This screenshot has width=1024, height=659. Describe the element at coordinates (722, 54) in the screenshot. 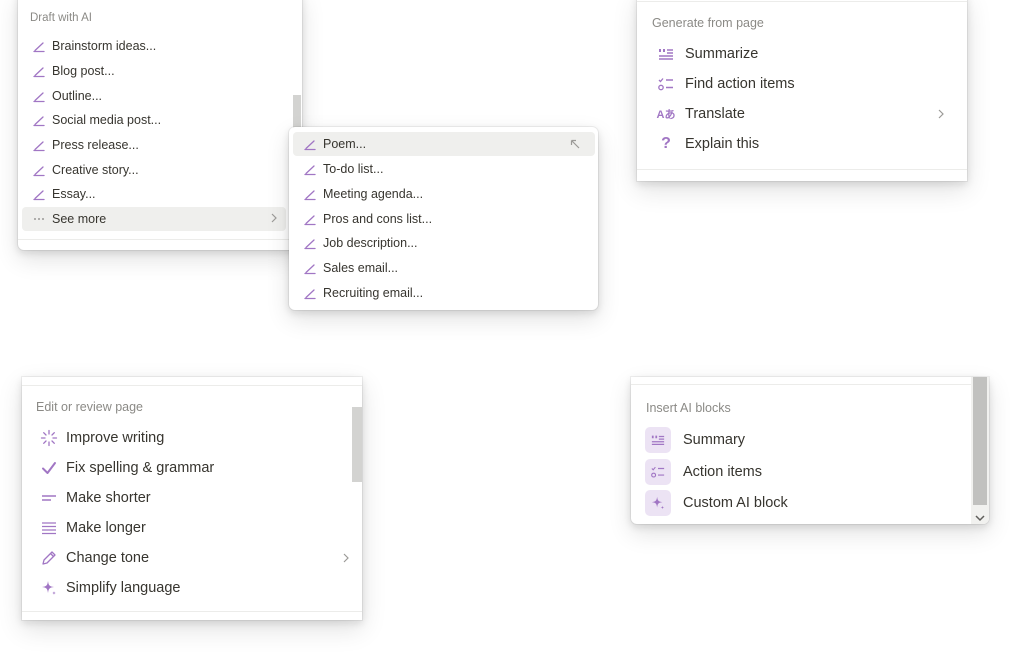

I see `menu-item-label: Summarize` at that location.